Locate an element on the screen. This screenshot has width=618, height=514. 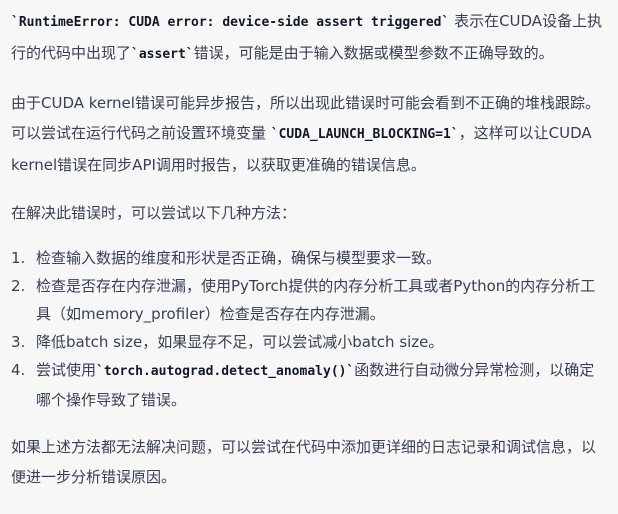
inline-code-detect-anomaly: `torch.autograd.detect_anomaly()` is located at coordinates (225, 371).